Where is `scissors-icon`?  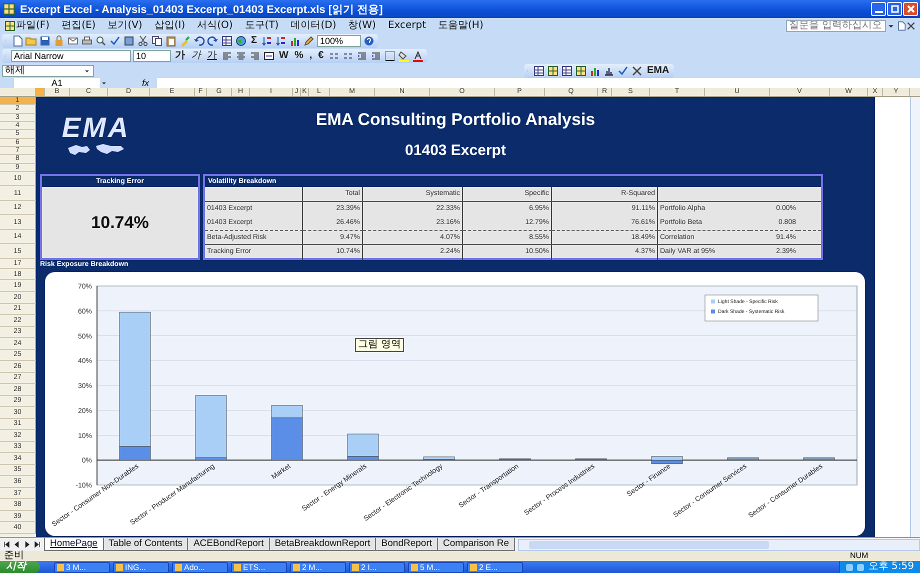 scissors-icon is located at coordinates (143, 40).